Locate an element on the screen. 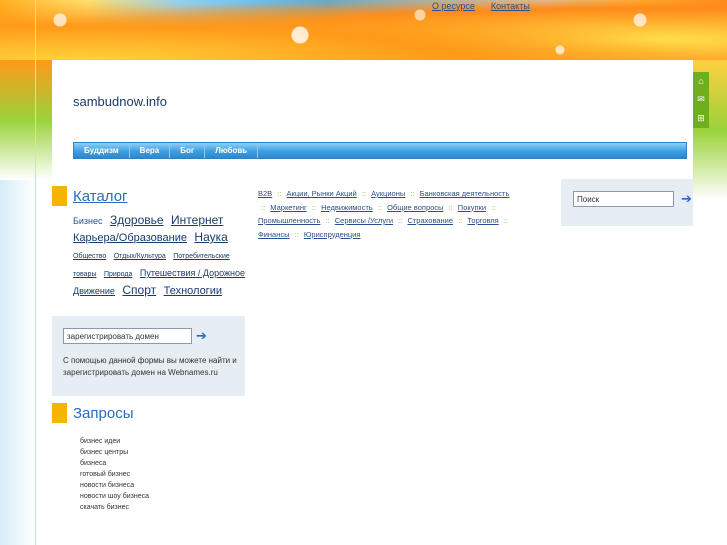 This screenshot has width=727, height=545. main-menu: Буддизм Вера Бог Любовь is located at coordinates (380, 150).